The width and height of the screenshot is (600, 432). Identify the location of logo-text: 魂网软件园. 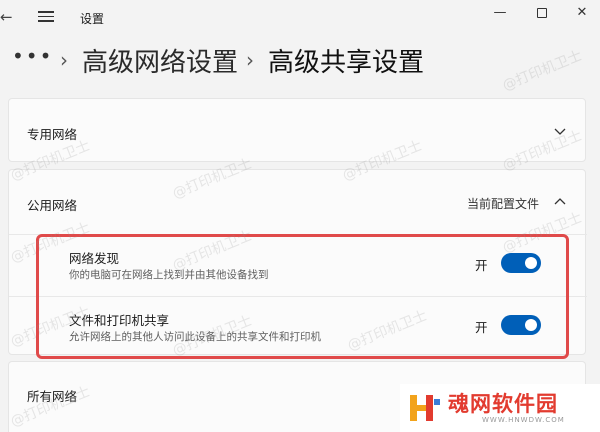
(503, 404).